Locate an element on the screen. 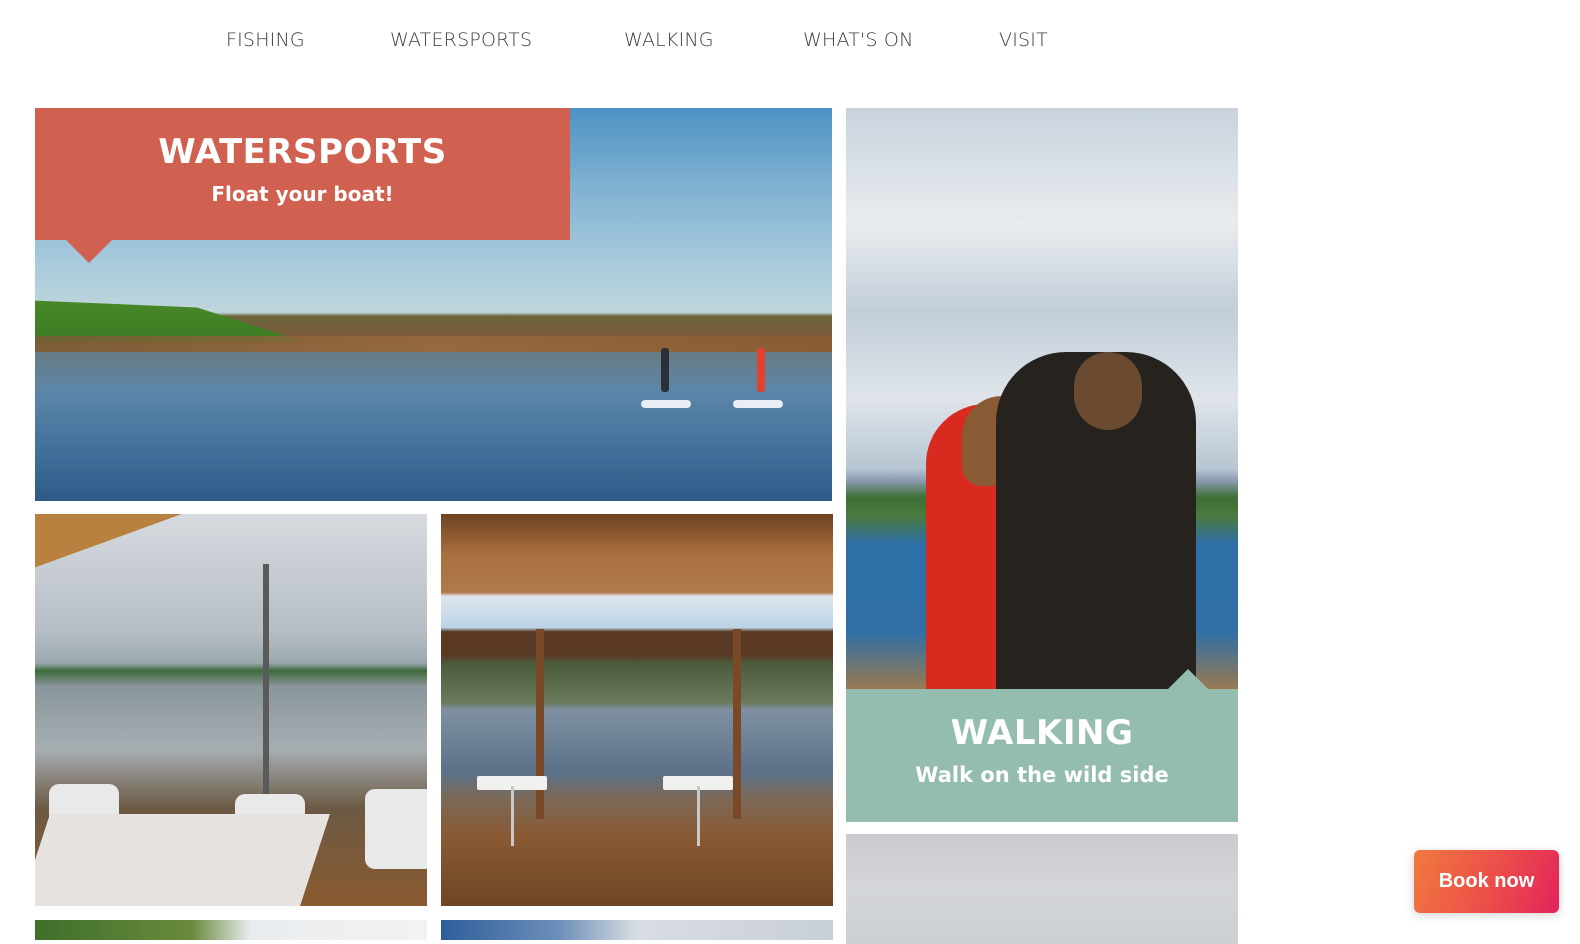  nav-walking: WALKING is located at coordinates (669, 40).